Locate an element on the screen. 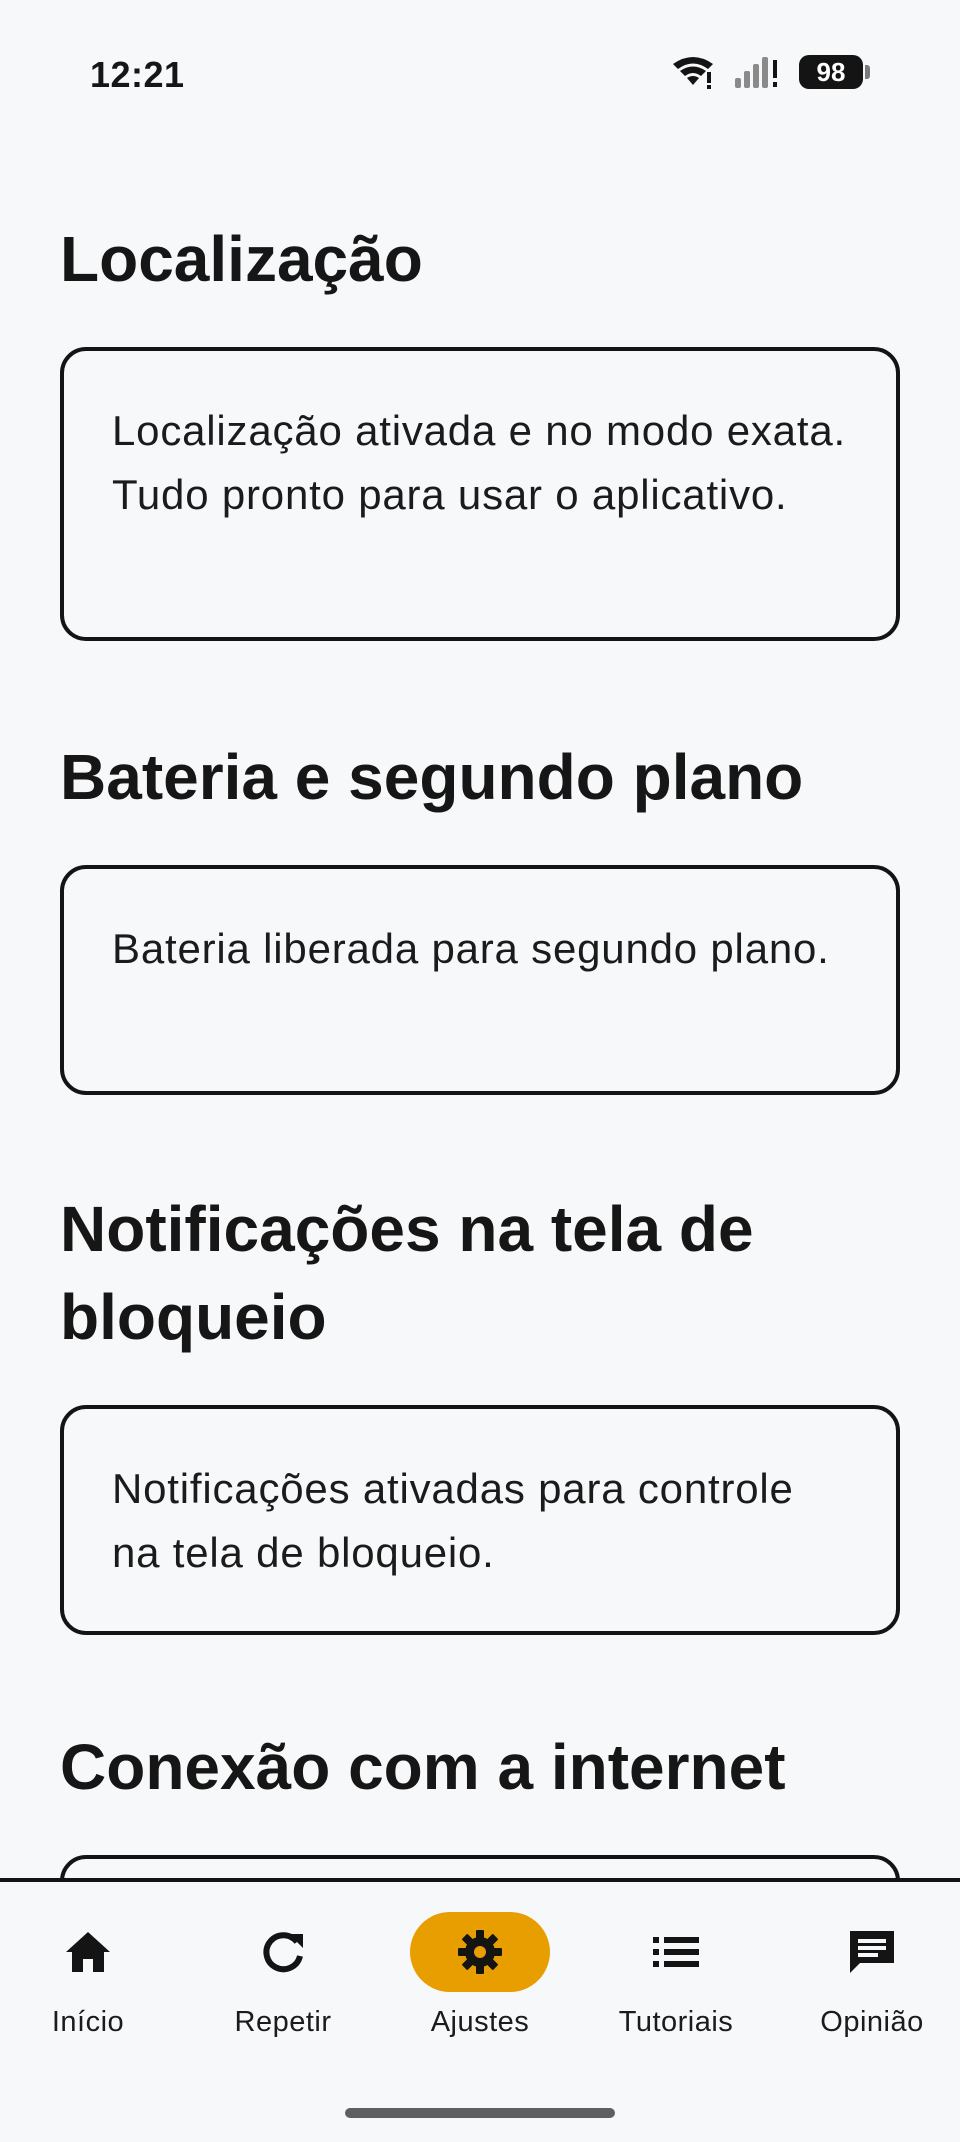  status-bar: 12:21 98 is located at coordinates (480, 75).